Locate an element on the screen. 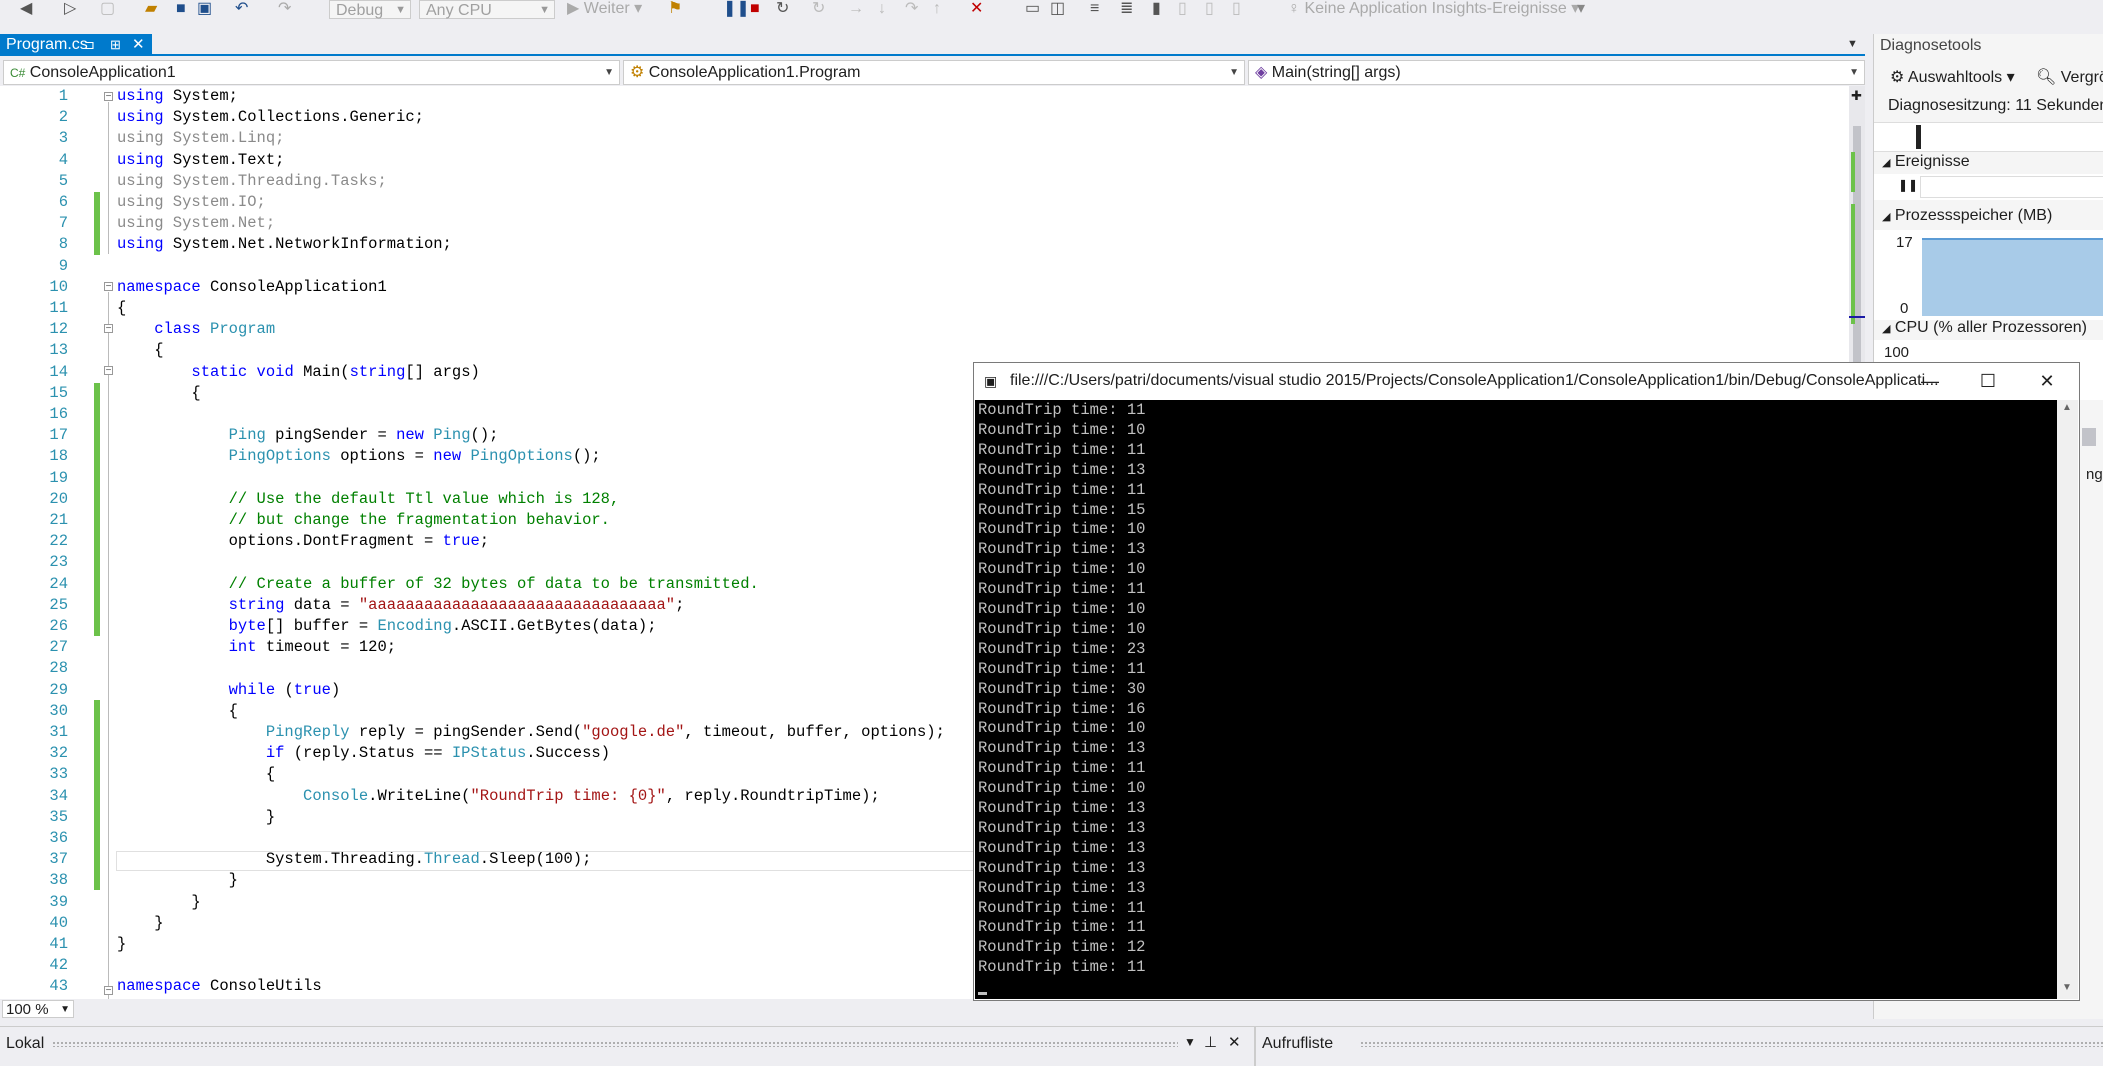 This screenshot has width=2103, height=1066. tab-list-icon: ▼ is located at coordinates (1852, 44).